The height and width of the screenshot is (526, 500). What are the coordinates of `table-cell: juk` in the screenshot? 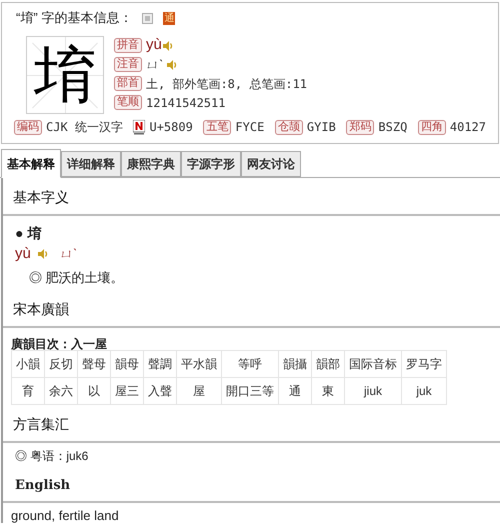 It's located at (424, 391).